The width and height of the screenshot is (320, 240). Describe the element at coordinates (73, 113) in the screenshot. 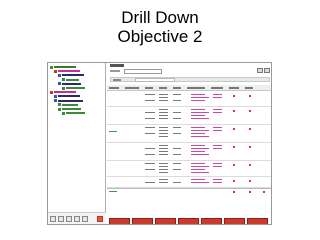

I see `tree-node` at that location.